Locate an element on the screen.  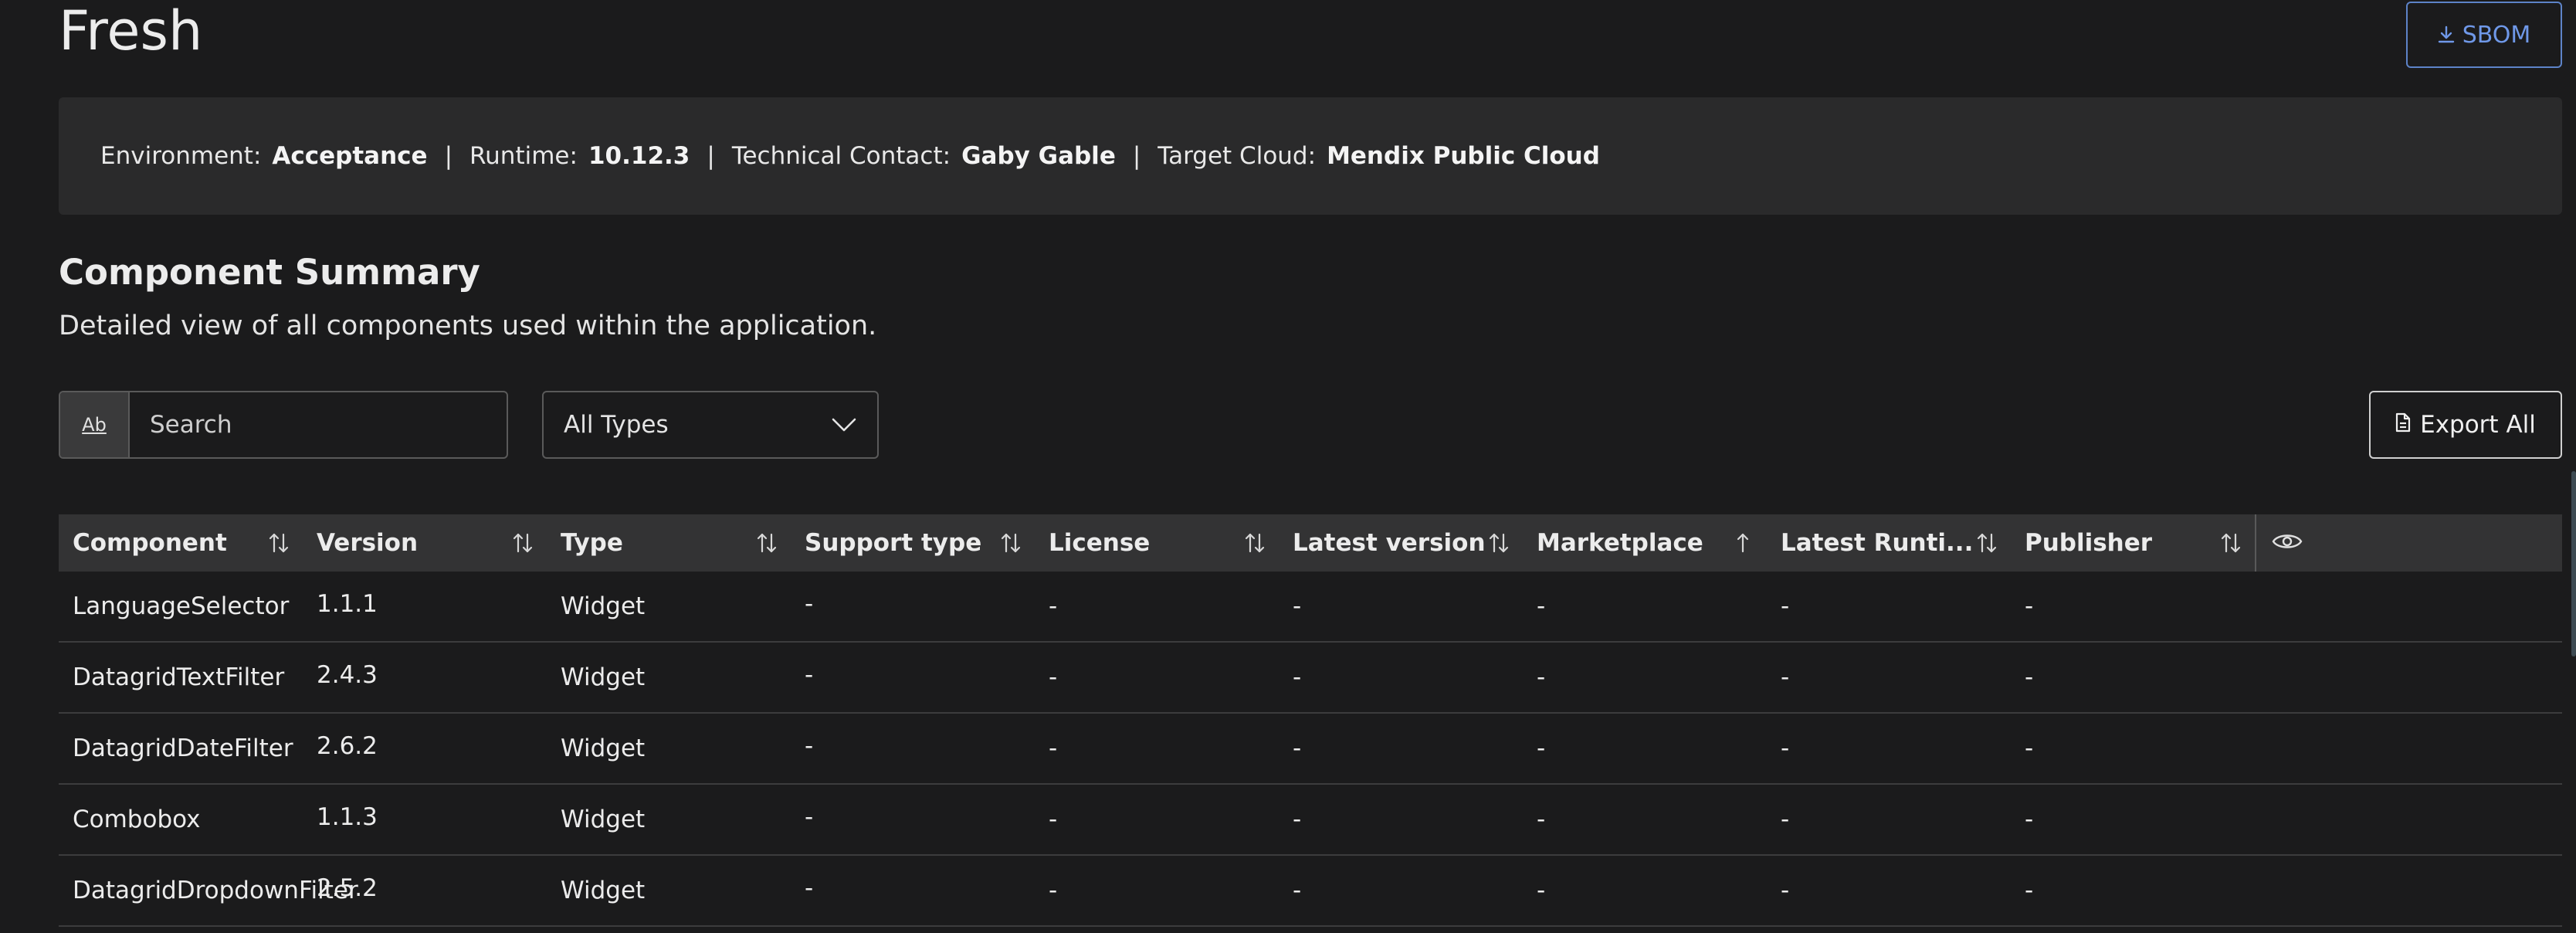
table-row: DatagridDateFilter 2.6.2 Widget - - - - - - is located at coordinates (1310, 750).